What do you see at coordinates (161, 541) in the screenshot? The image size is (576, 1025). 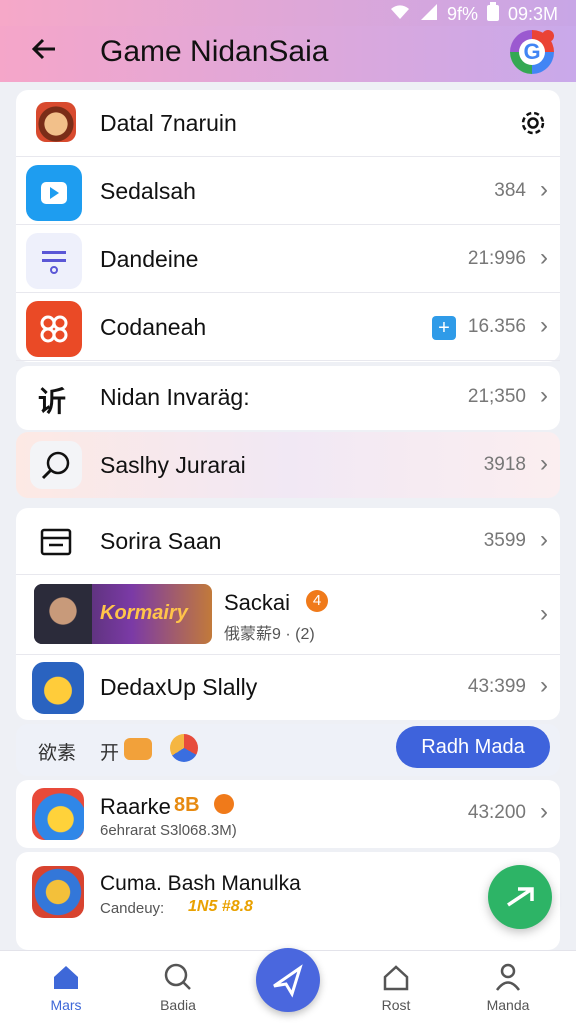 I see `list-item-label: Sorira Saan` at bounding box center [161, 541].